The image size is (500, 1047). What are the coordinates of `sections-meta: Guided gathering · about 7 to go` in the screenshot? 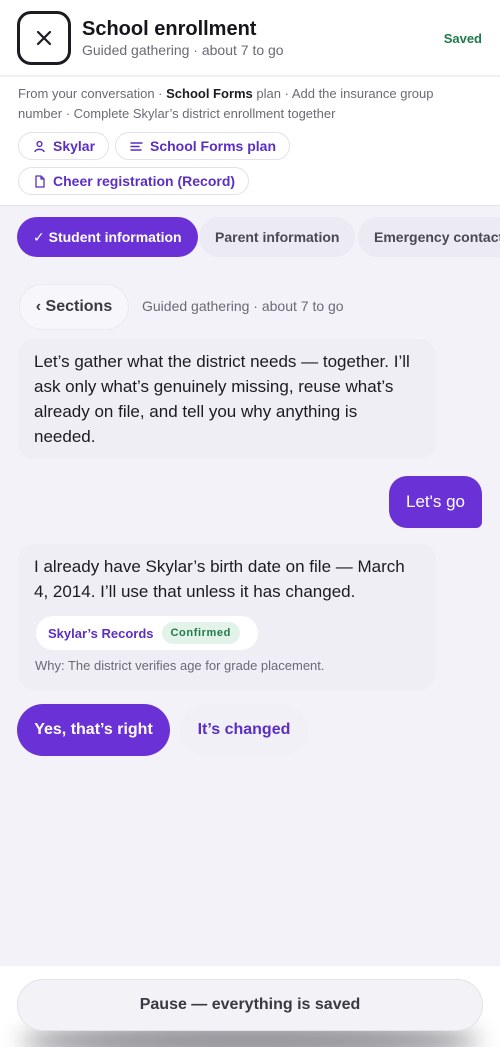 It's located at (243, 306).